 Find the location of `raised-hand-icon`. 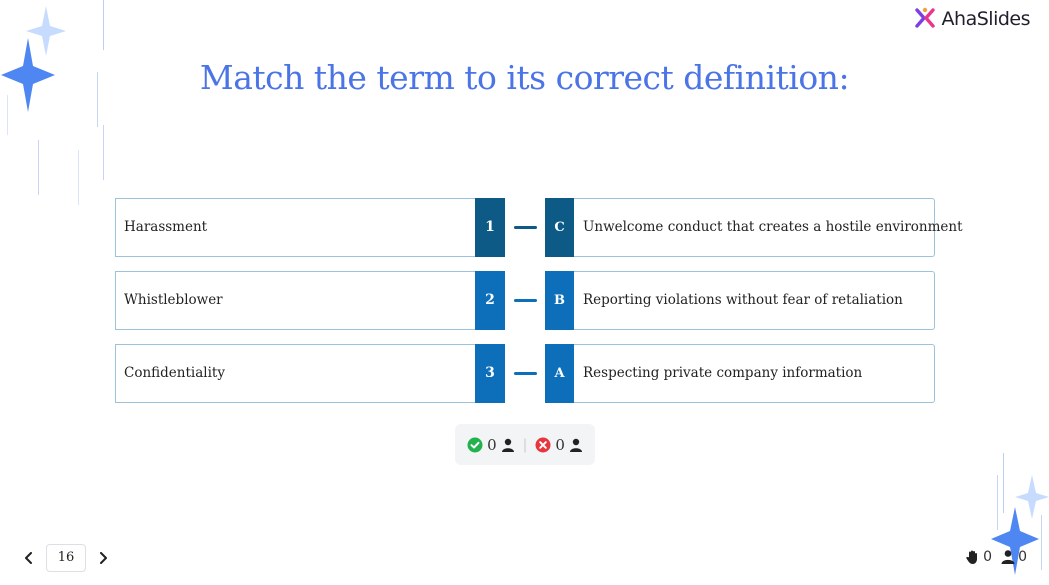

raised-hand-icon is located at coordinates (972, 557).